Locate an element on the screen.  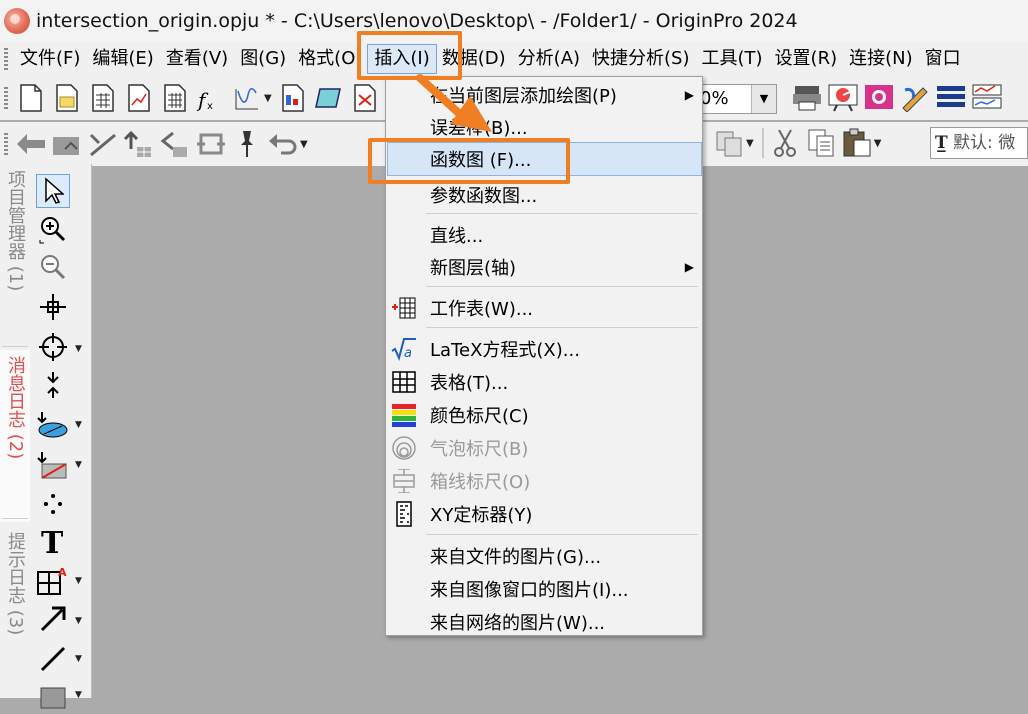
data-reader-tool-icon is located at coordinates (53, 347).